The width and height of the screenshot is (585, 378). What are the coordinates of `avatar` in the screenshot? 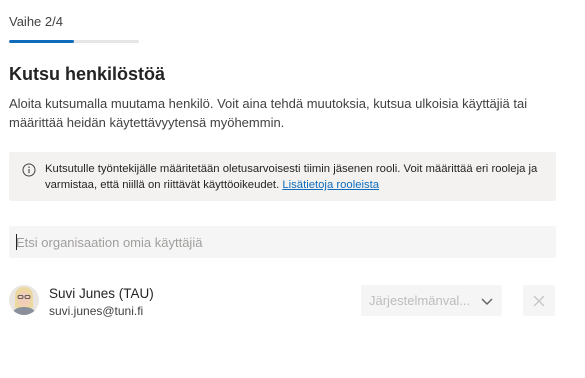 It's located at (24, 300).